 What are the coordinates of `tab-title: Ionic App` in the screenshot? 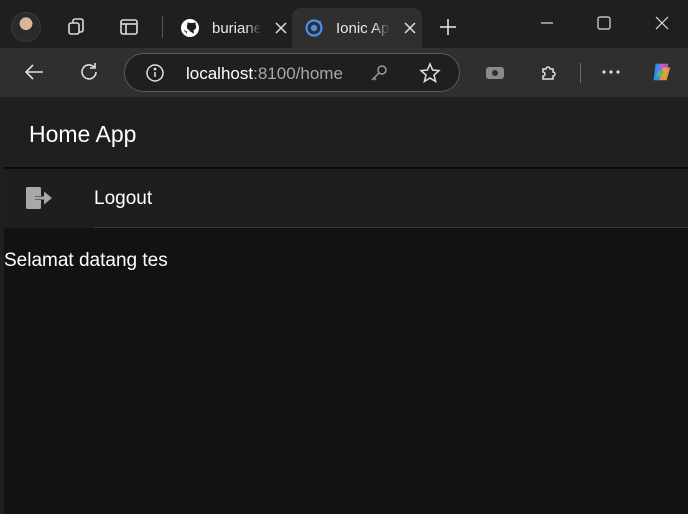 It's located at (363, 28).